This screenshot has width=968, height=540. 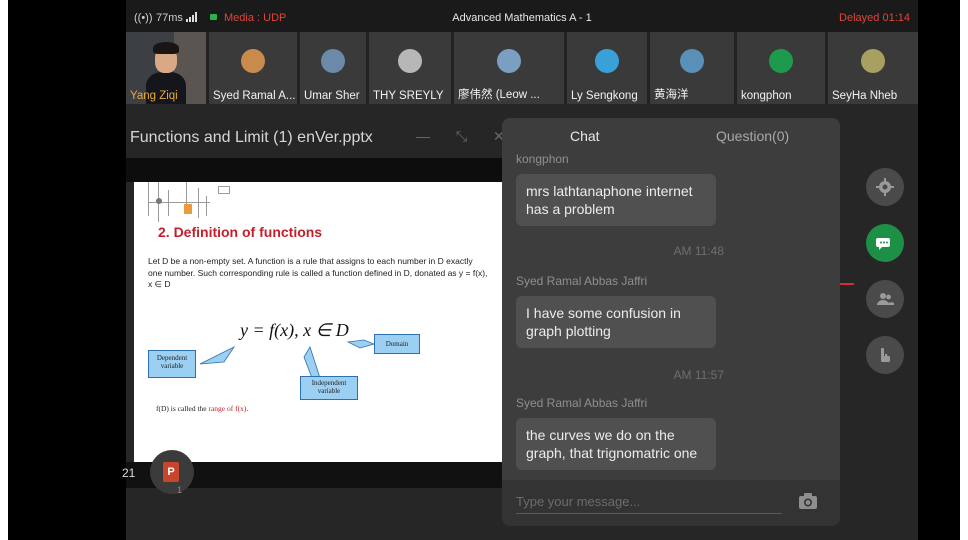 What do you see at coordinates (542, 159) in the screenshot?
I see `message-sender: kongphon` at bounding box center [542, 159].